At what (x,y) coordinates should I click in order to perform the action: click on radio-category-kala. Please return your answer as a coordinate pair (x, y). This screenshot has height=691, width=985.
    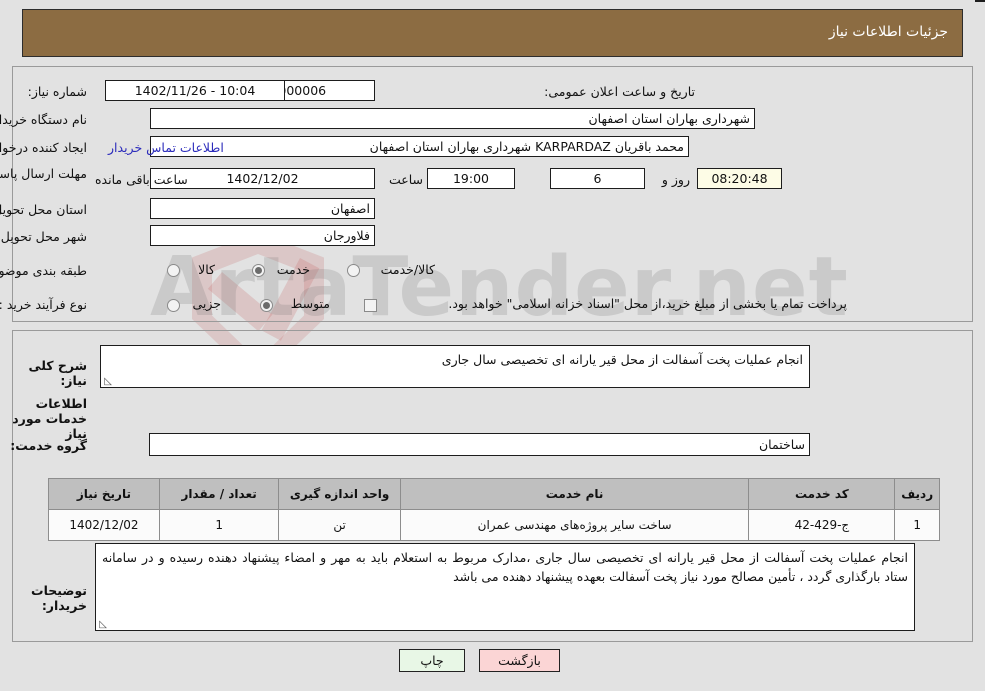
    Looking at the image, I should click on (173, 270).